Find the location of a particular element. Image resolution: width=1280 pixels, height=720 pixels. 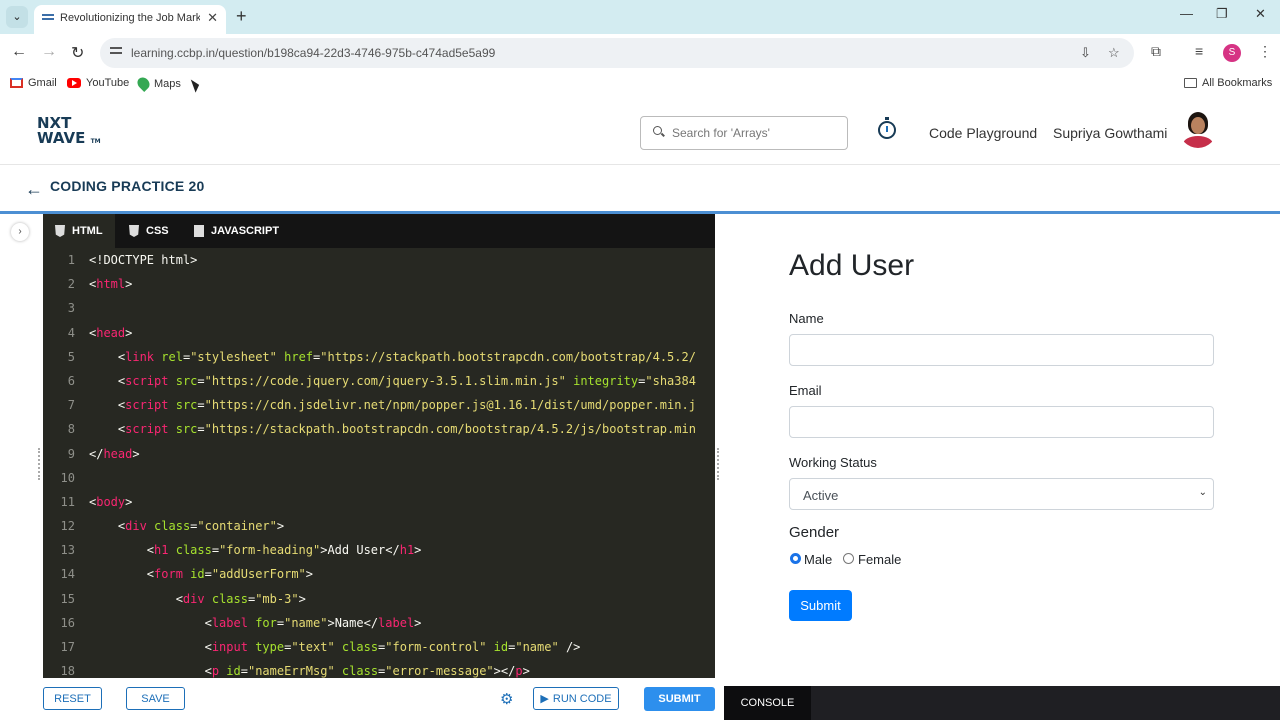

female-radio is located at coordinates (848, 558).